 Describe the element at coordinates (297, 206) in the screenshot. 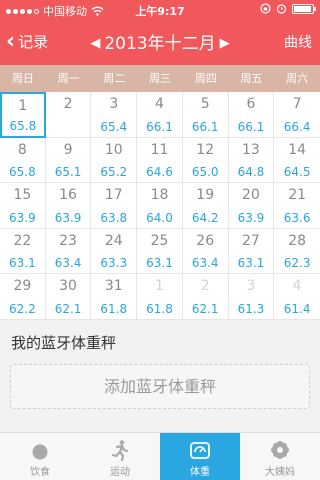

I see `calendar-day: 21 63.6` at that location.